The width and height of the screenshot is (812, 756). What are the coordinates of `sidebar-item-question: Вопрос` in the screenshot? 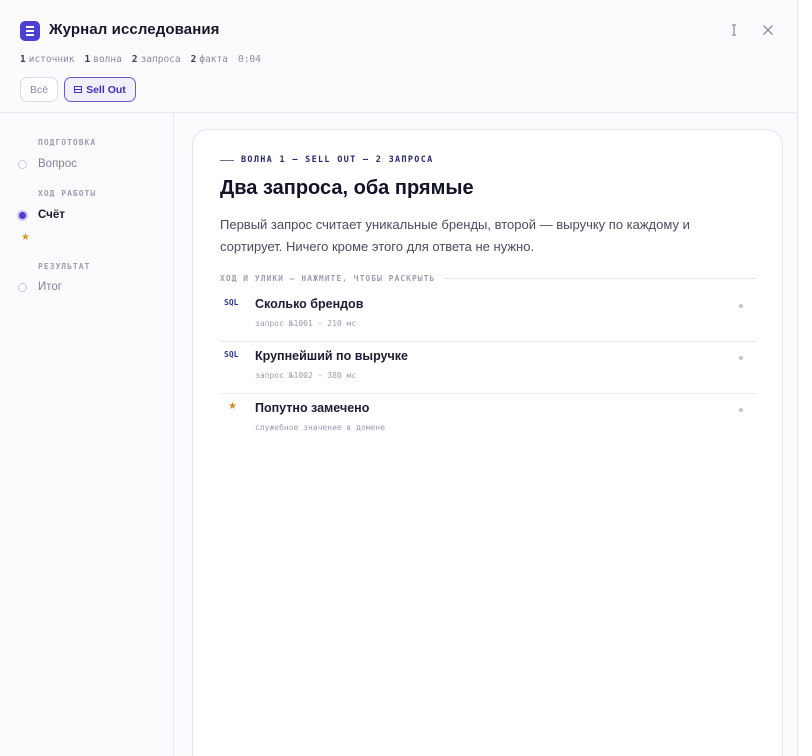 It's located at (47, 164).